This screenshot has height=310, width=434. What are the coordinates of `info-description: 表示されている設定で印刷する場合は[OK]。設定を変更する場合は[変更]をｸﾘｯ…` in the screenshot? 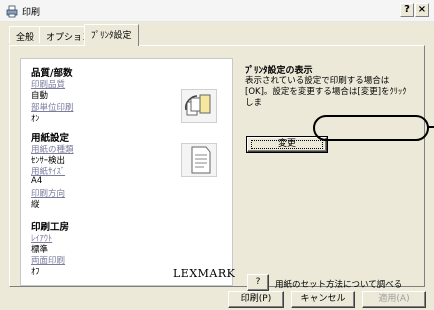 It's located at (326, 92).